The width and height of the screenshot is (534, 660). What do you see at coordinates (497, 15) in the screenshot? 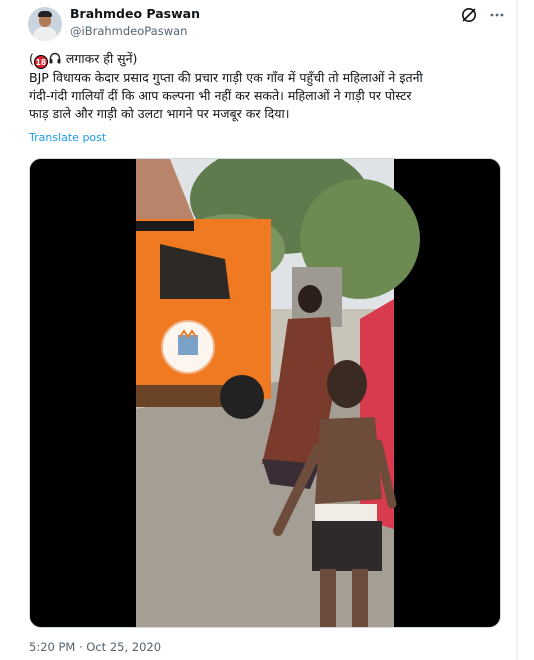
I see `more-options-icon` at bounding box center [497, 15].